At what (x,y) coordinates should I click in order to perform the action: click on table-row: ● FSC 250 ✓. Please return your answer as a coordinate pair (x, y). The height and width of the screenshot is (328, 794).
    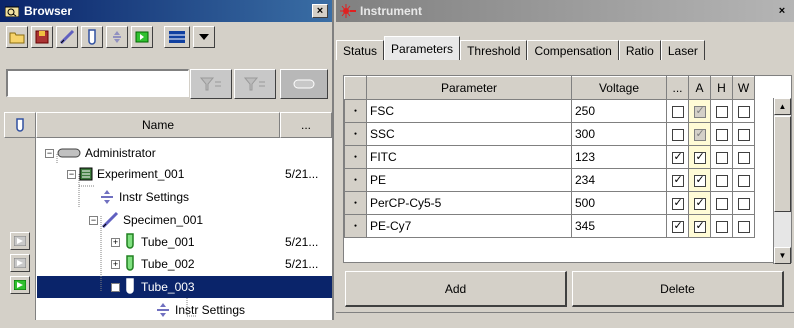
    Looking at the image, I should click on (549, 111).